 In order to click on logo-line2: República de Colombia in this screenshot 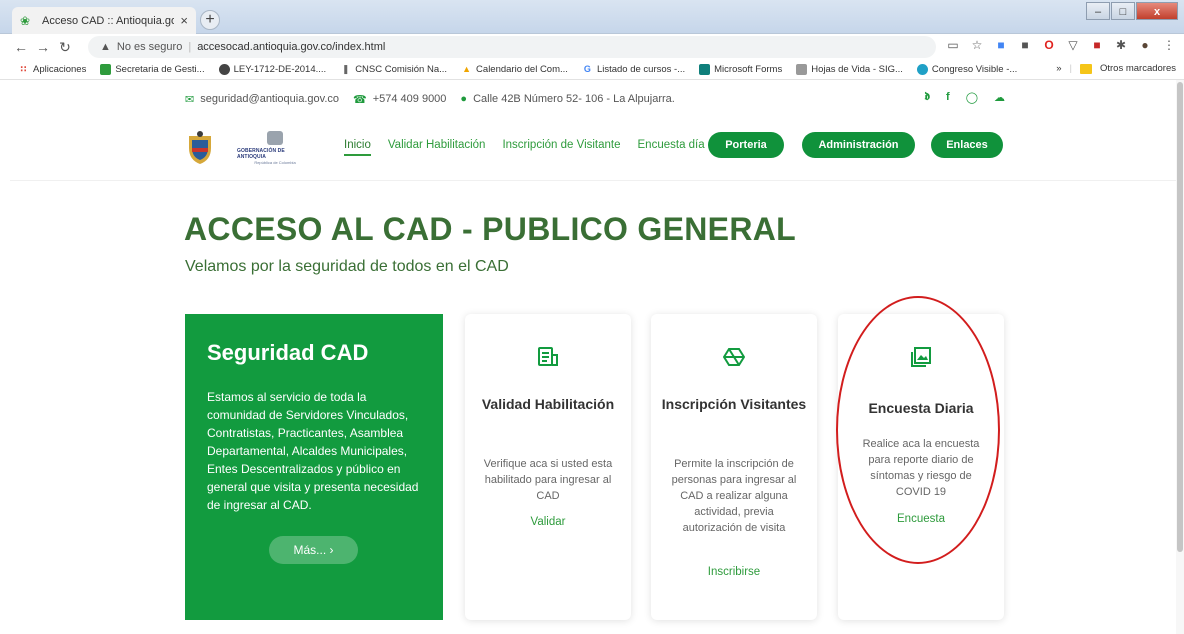, I will do `click(275, 162)`.